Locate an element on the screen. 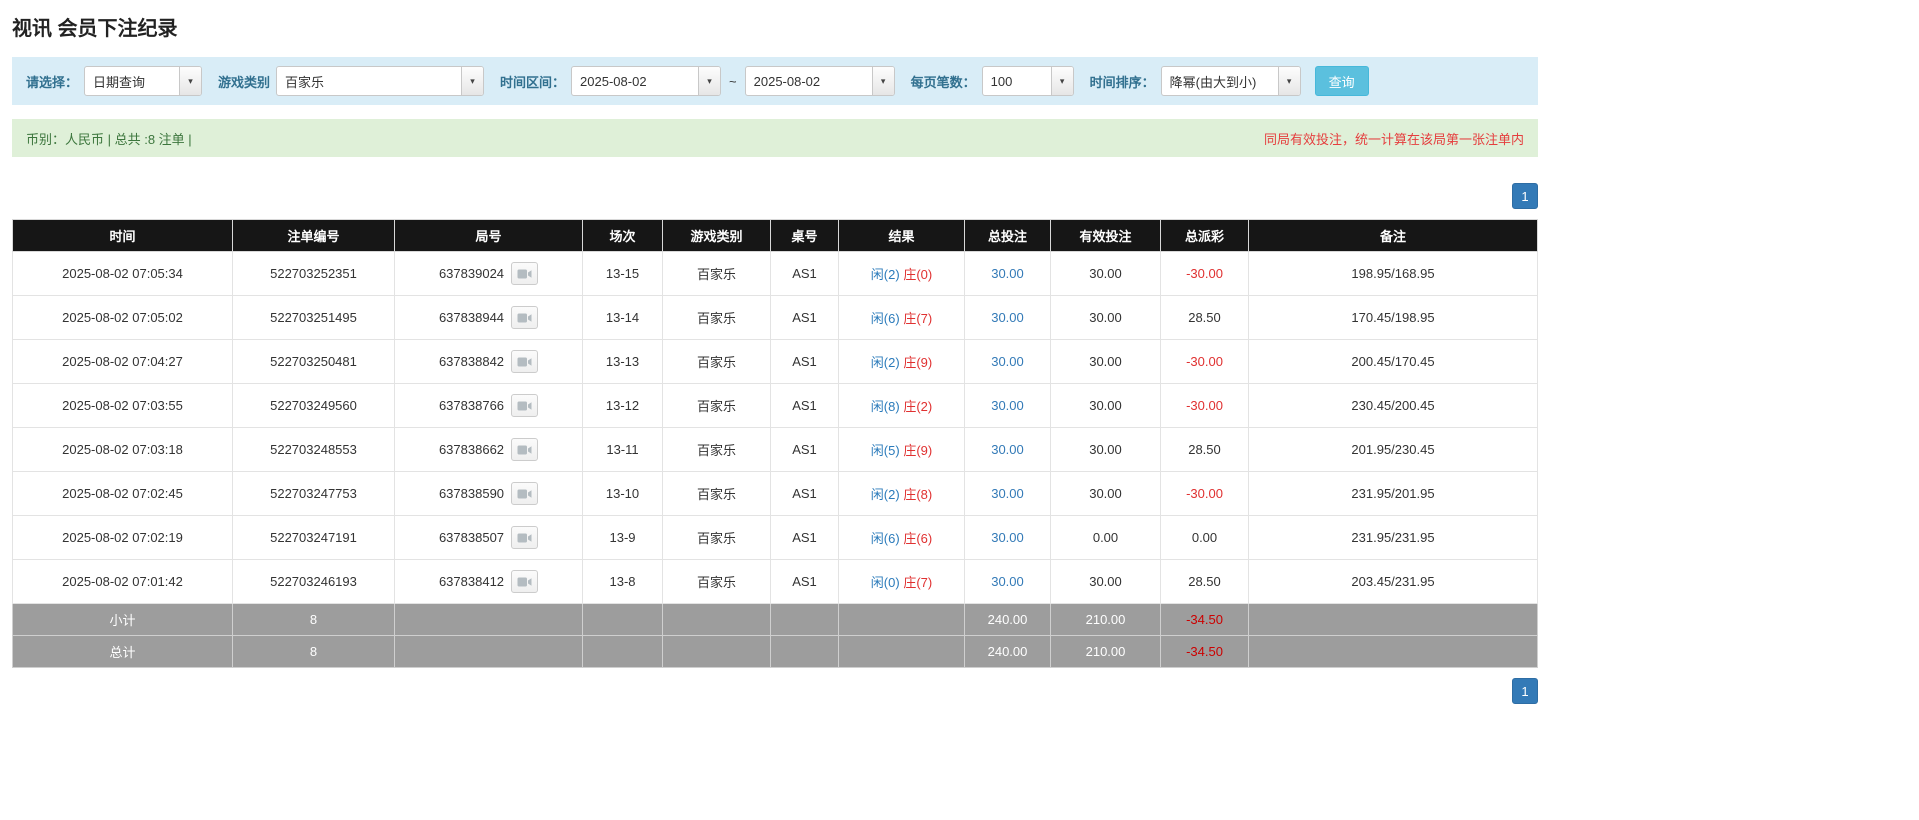  payout-value: 0.00 is located at coordinates (1204, 537).